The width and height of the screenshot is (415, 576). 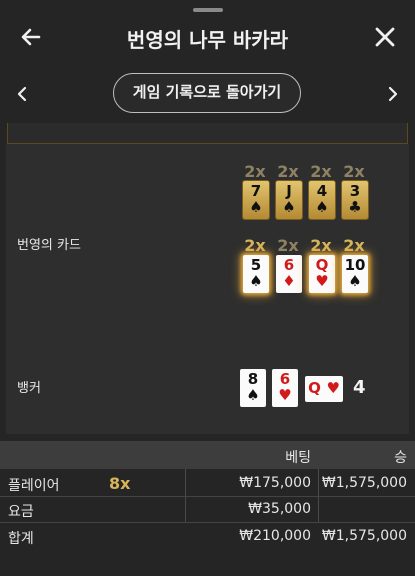 I want to click on card-rank: 8, so click(x=253, y=379).